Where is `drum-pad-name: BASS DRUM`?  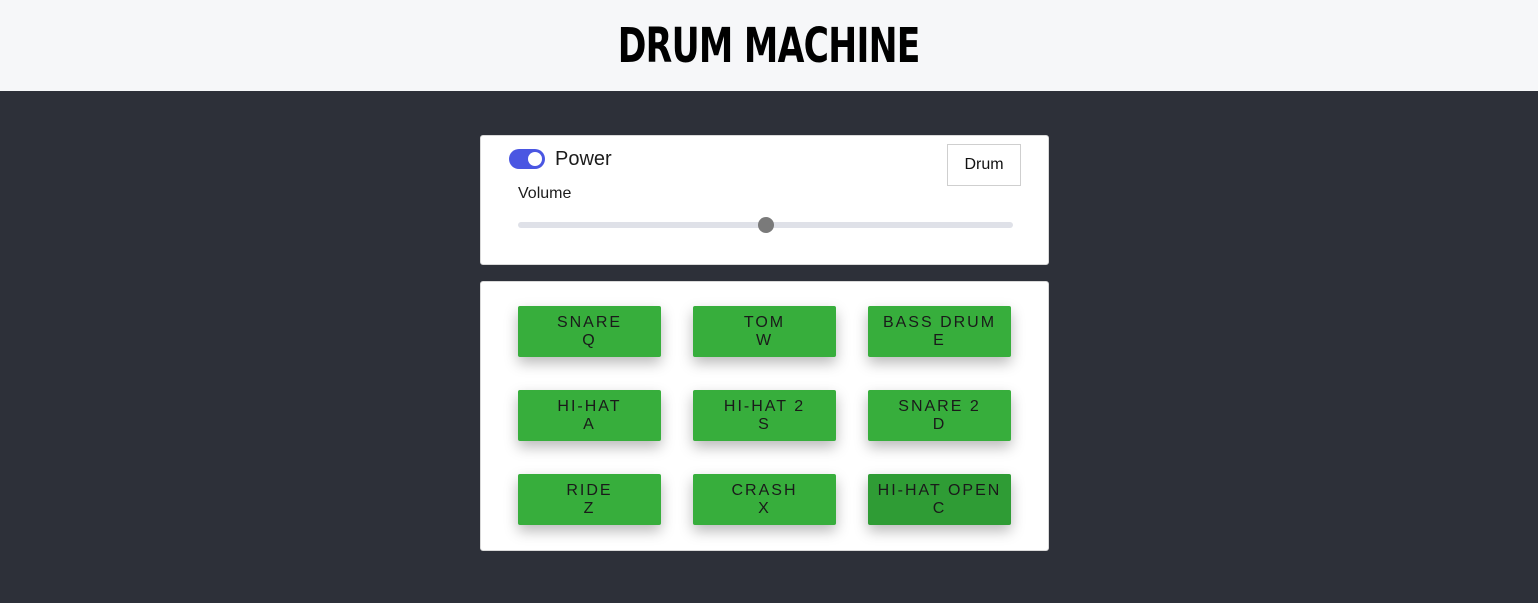
drum-pad-name: BASS DRUM is located at coordinates (939, 322).